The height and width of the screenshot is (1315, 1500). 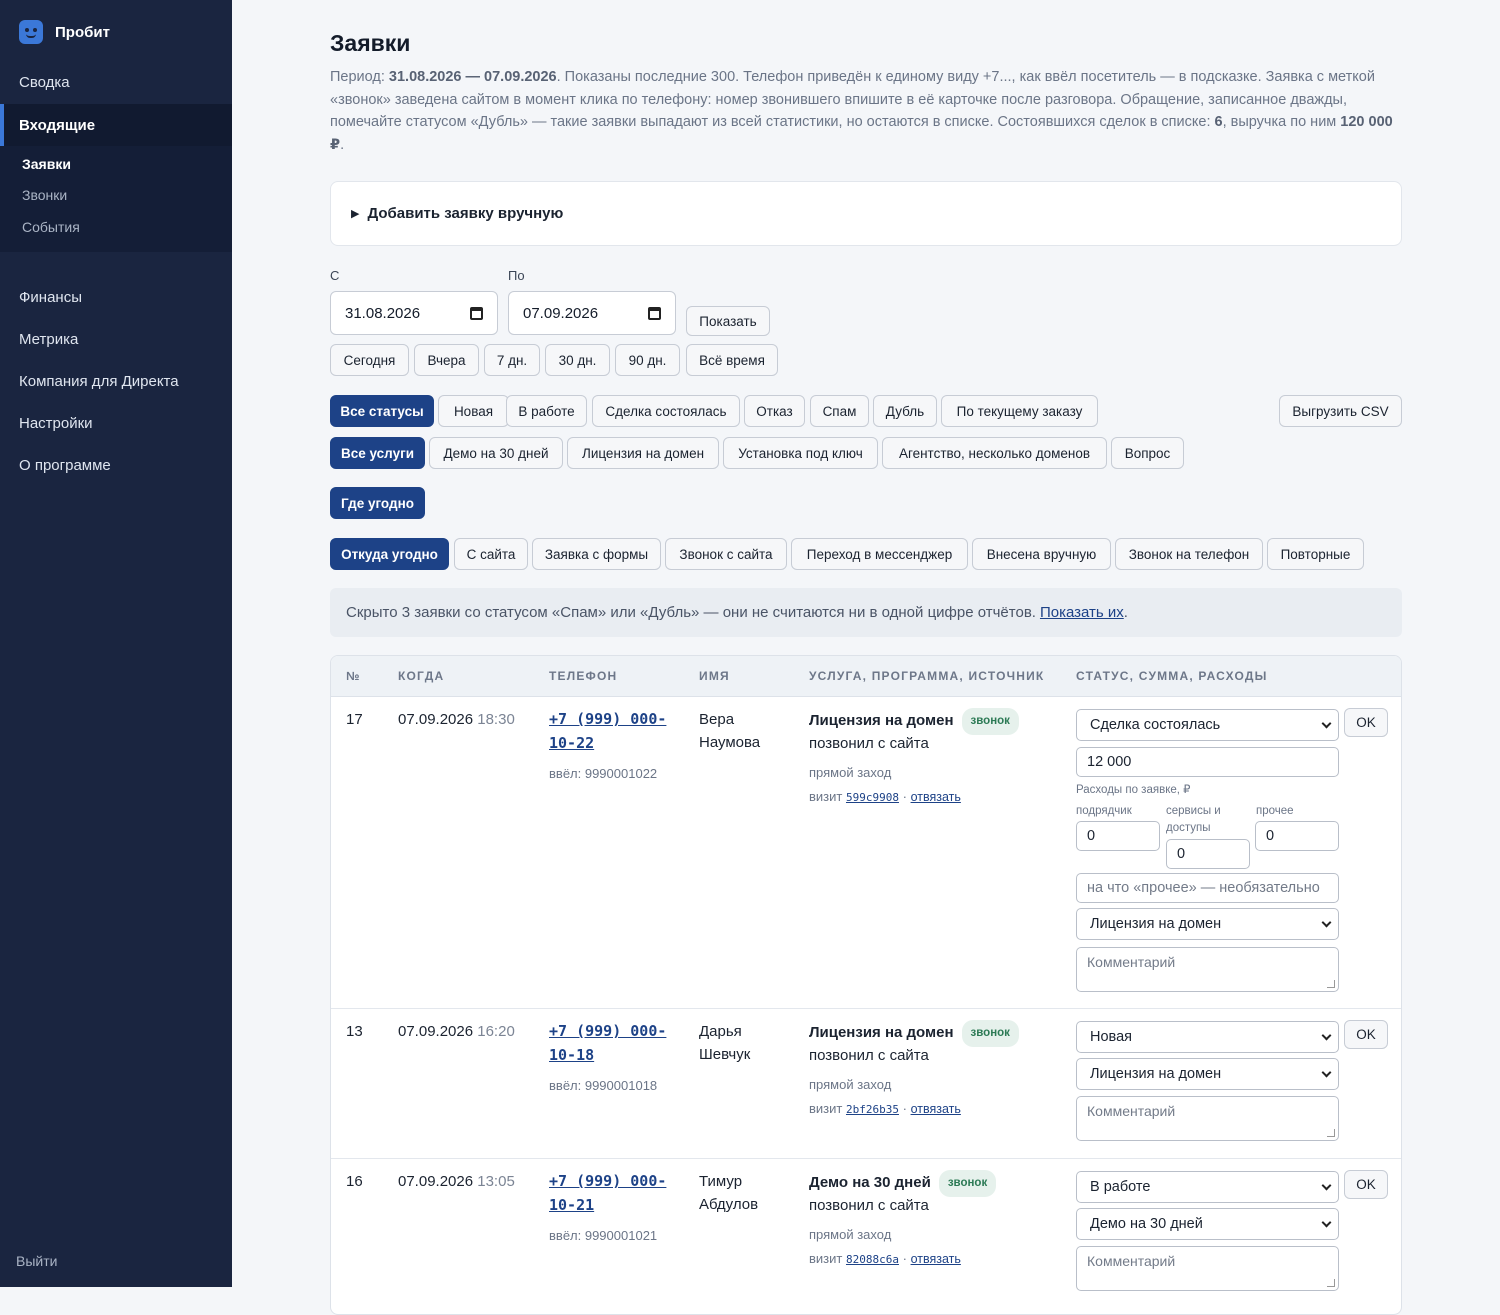 What do you see at coordinates (1297, 836) in the screenshot?
I see `other-input: 0` at bounding box center [1297, 836].